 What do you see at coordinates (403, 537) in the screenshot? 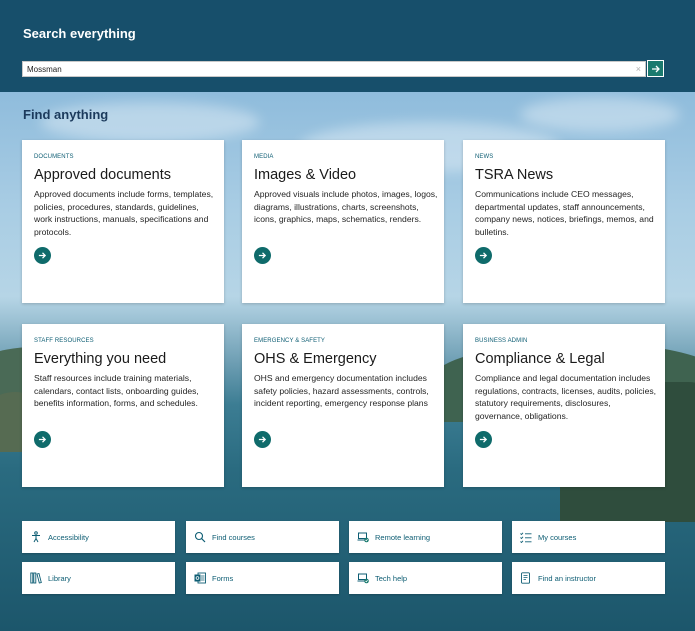
I see `quick-link-label: Remote learning` at bounding box center [403, 537].